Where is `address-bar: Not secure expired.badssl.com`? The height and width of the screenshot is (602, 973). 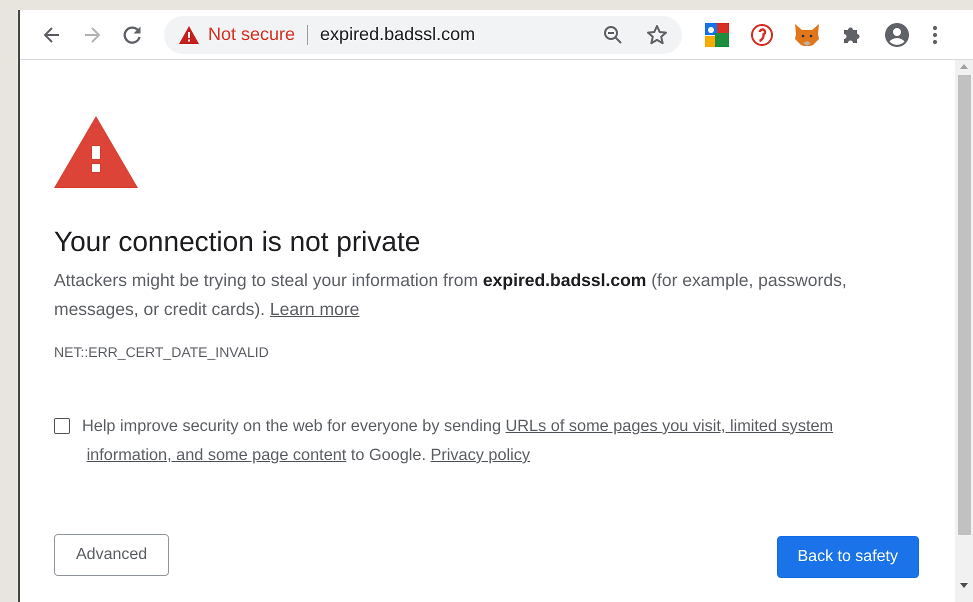 address-bar: Not secure expired.badssl.com is located at coordinates (423, 35).